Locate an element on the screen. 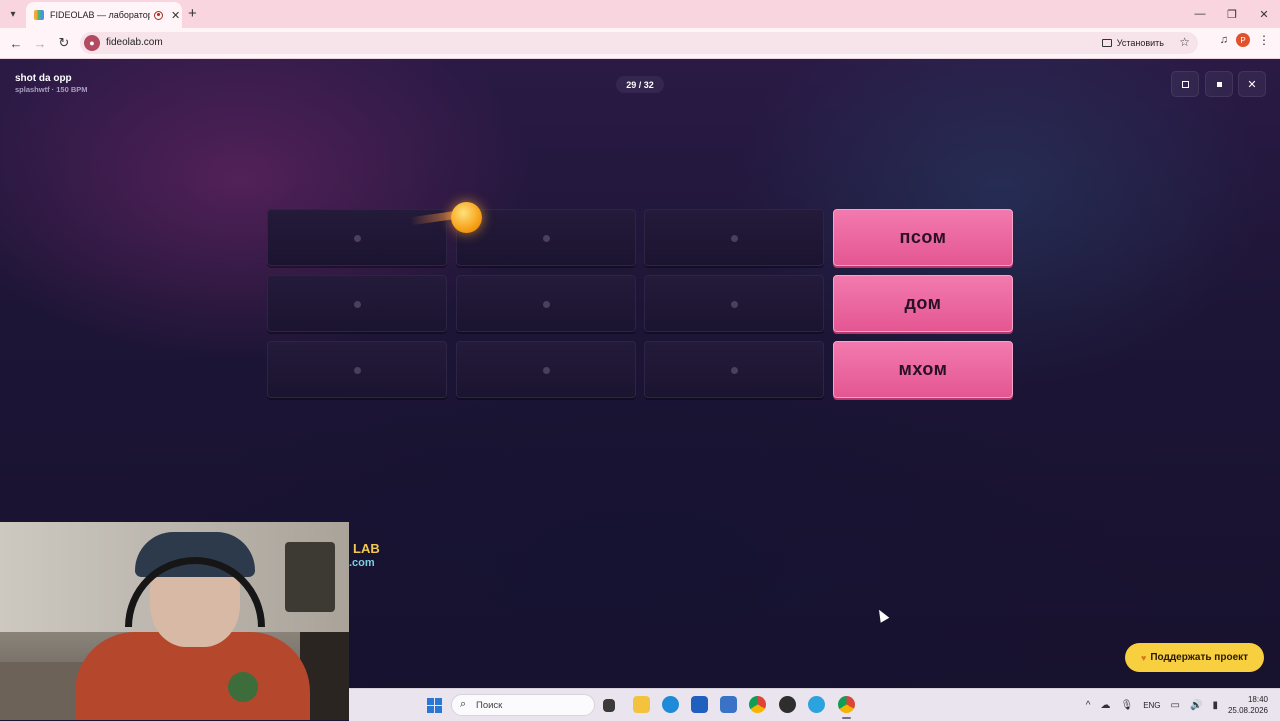 Image resolution: width=1280 pixels, height=721 pixels. browser-tab: FIDEOLAB — лаборатория ✕ is located at coordinates (104, 15).